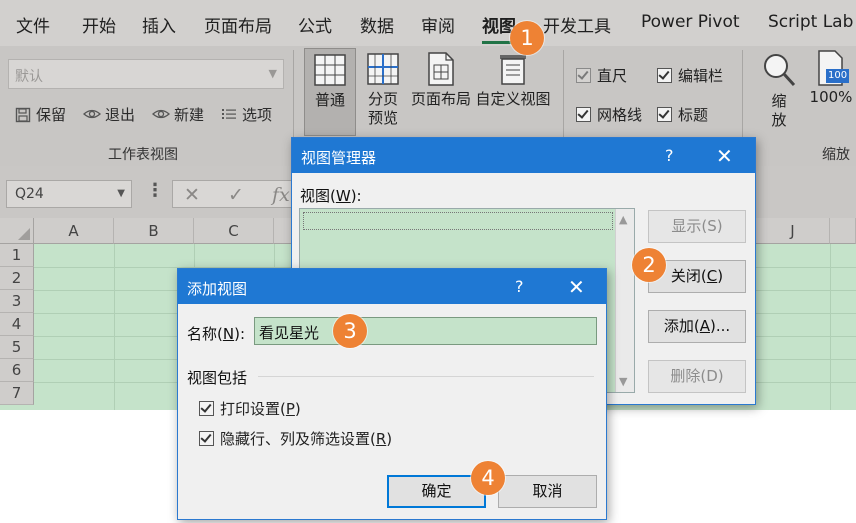 The image size is (856, 523). I want to click on scroll-down-icon: ▼, so click(623, 381).